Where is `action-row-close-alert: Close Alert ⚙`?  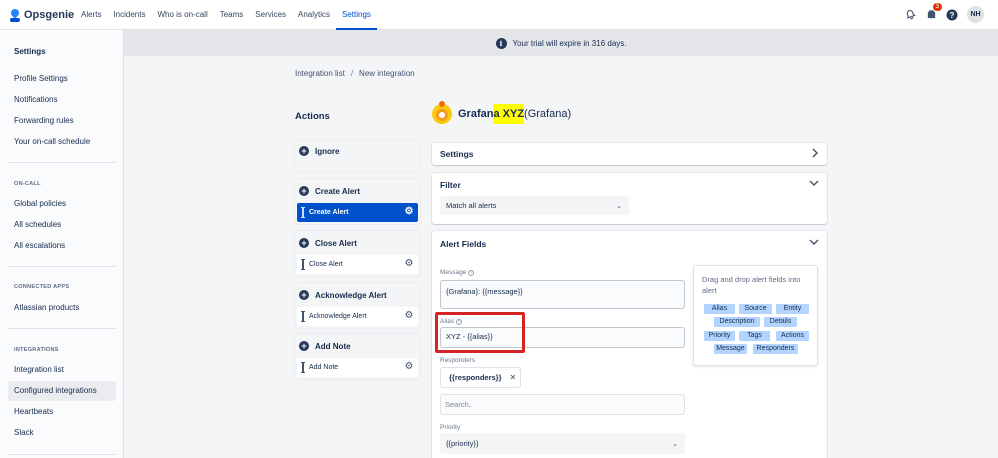 action-row-close-alert: Close Alert ⚙ is located at coordinates (357, 264).